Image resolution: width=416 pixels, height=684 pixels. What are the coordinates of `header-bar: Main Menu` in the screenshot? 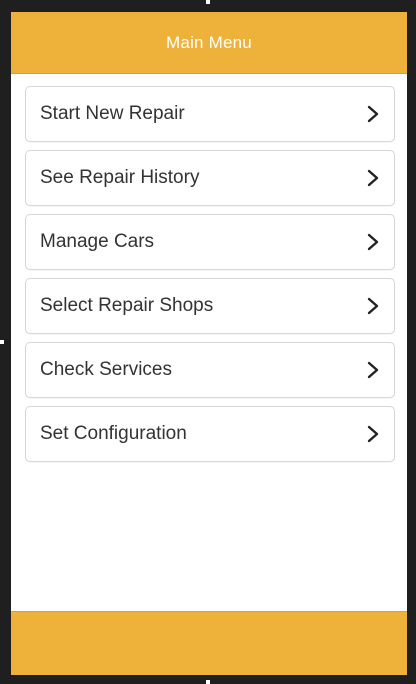 It's located at (209, 43).